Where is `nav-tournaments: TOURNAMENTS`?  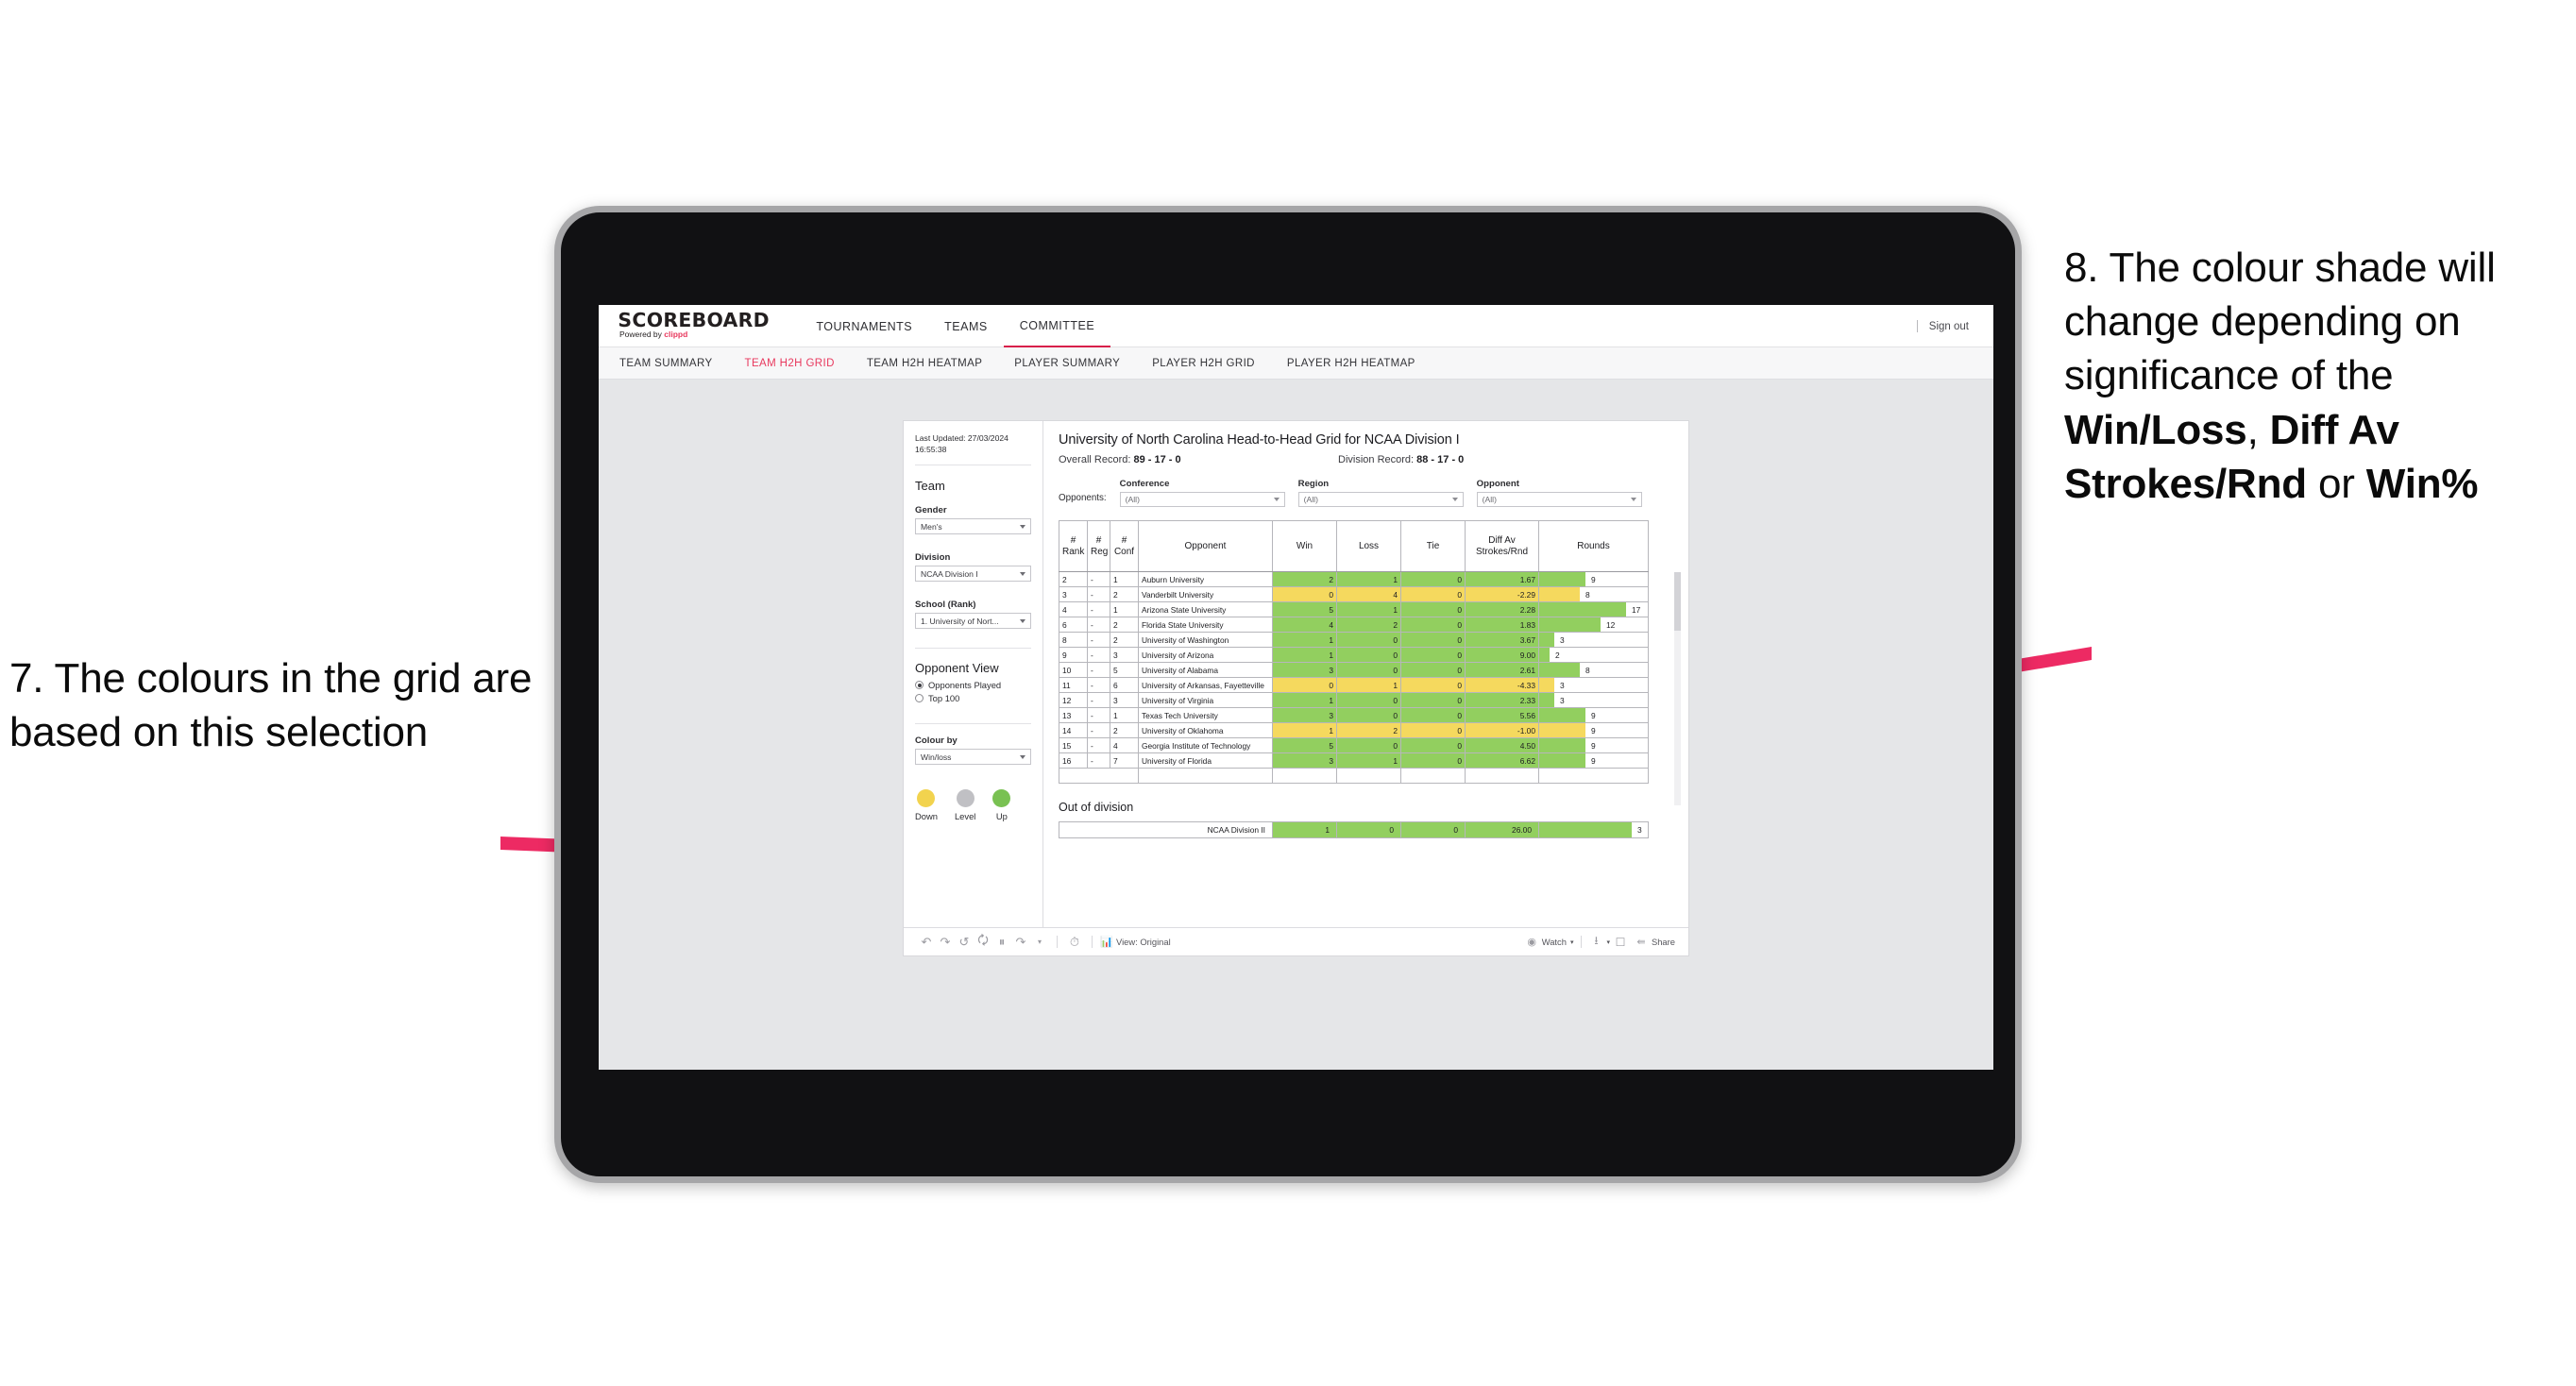 nav-tournaments: TOURNAMENTS is located at coordinates (864, 326).